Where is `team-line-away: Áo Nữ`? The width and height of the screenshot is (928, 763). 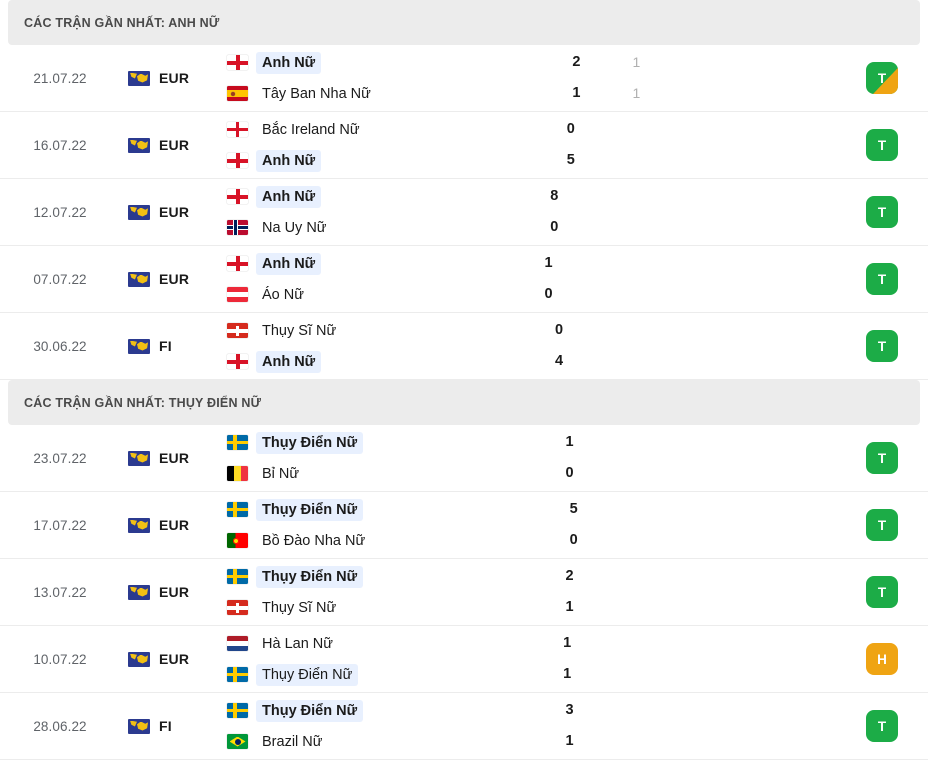 team-line-away: Áo Nữ is located at coordinates (373, 294).